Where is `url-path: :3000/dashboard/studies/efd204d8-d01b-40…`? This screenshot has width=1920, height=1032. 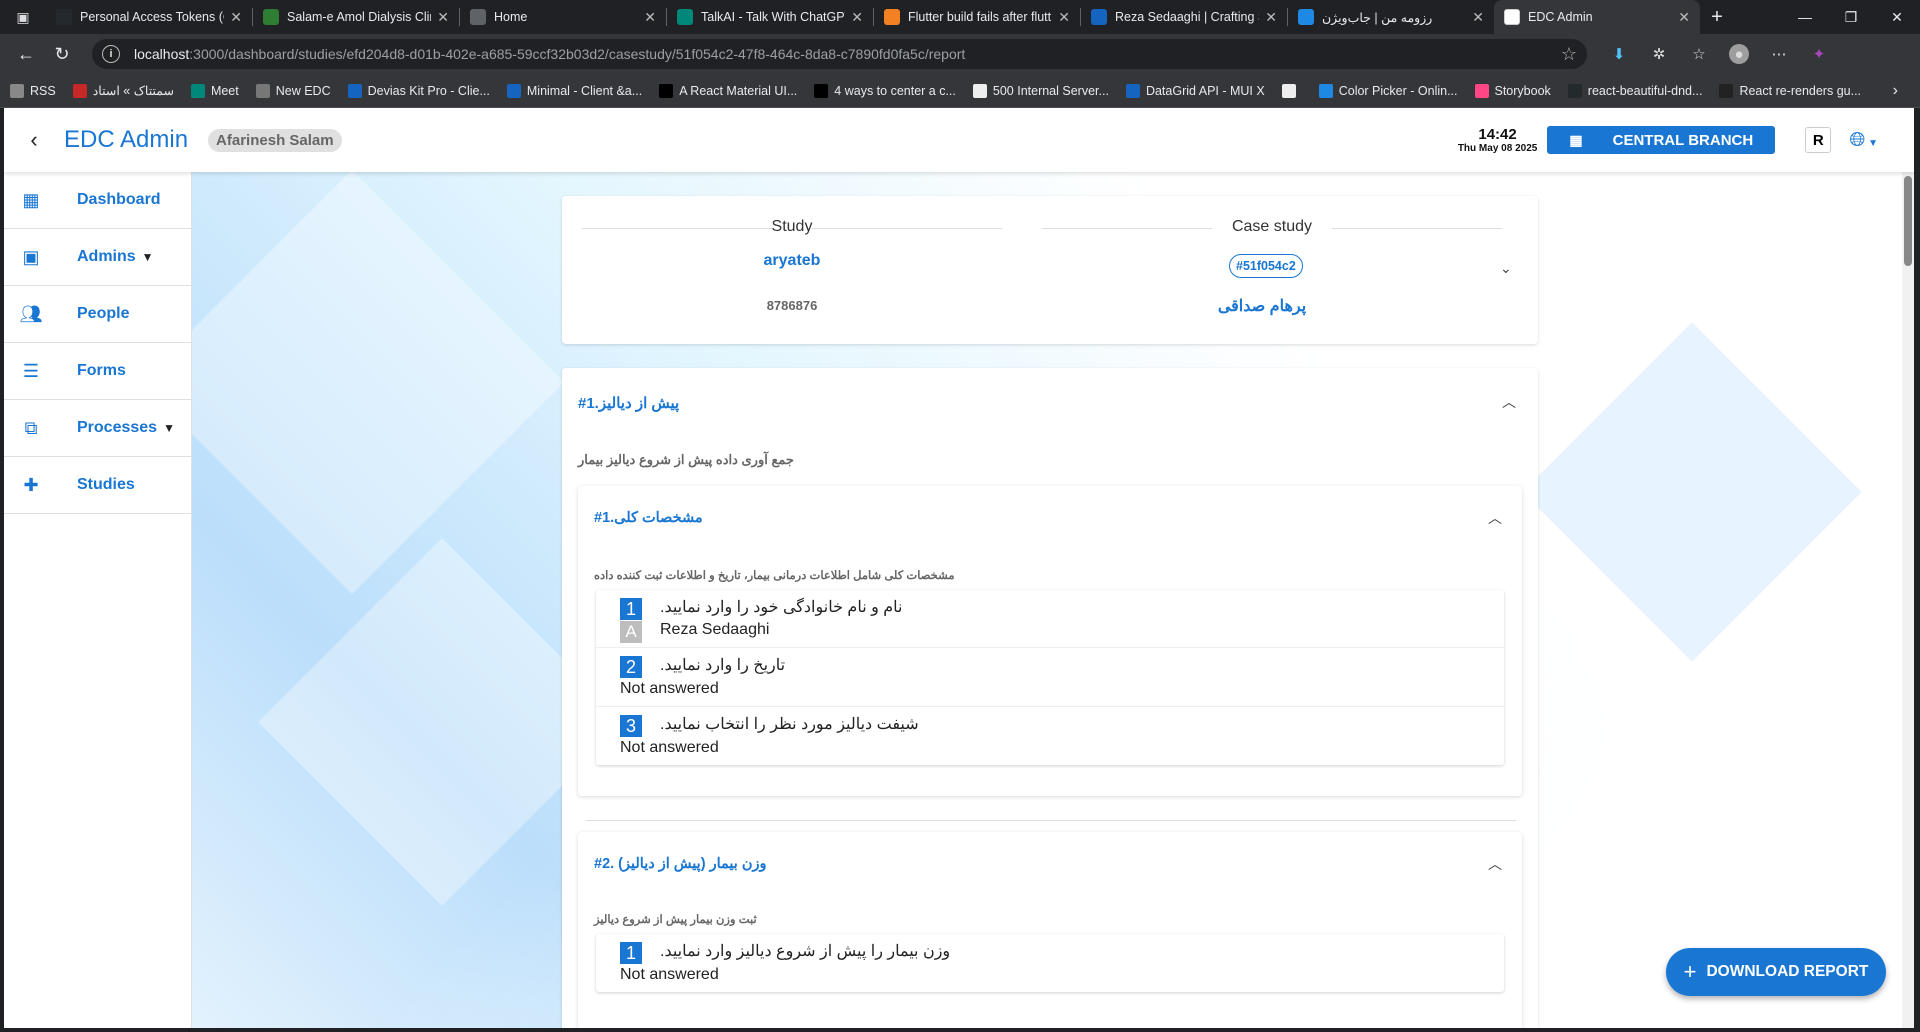
url-path: :3000/dashboard/studies/efd204d8-d01b-40… is located at coordinates (577, 54).